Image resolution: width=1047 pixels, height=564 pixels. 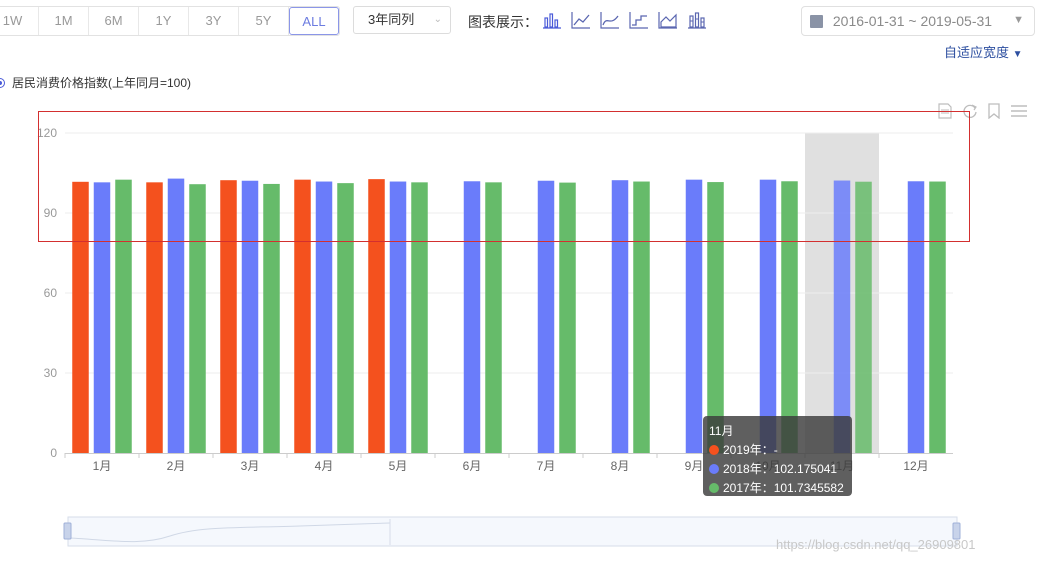 What do you see at coordinates (715, 318) in the screenshot?
I see `bar-2017年-9月` at bounding box center [715, 318].